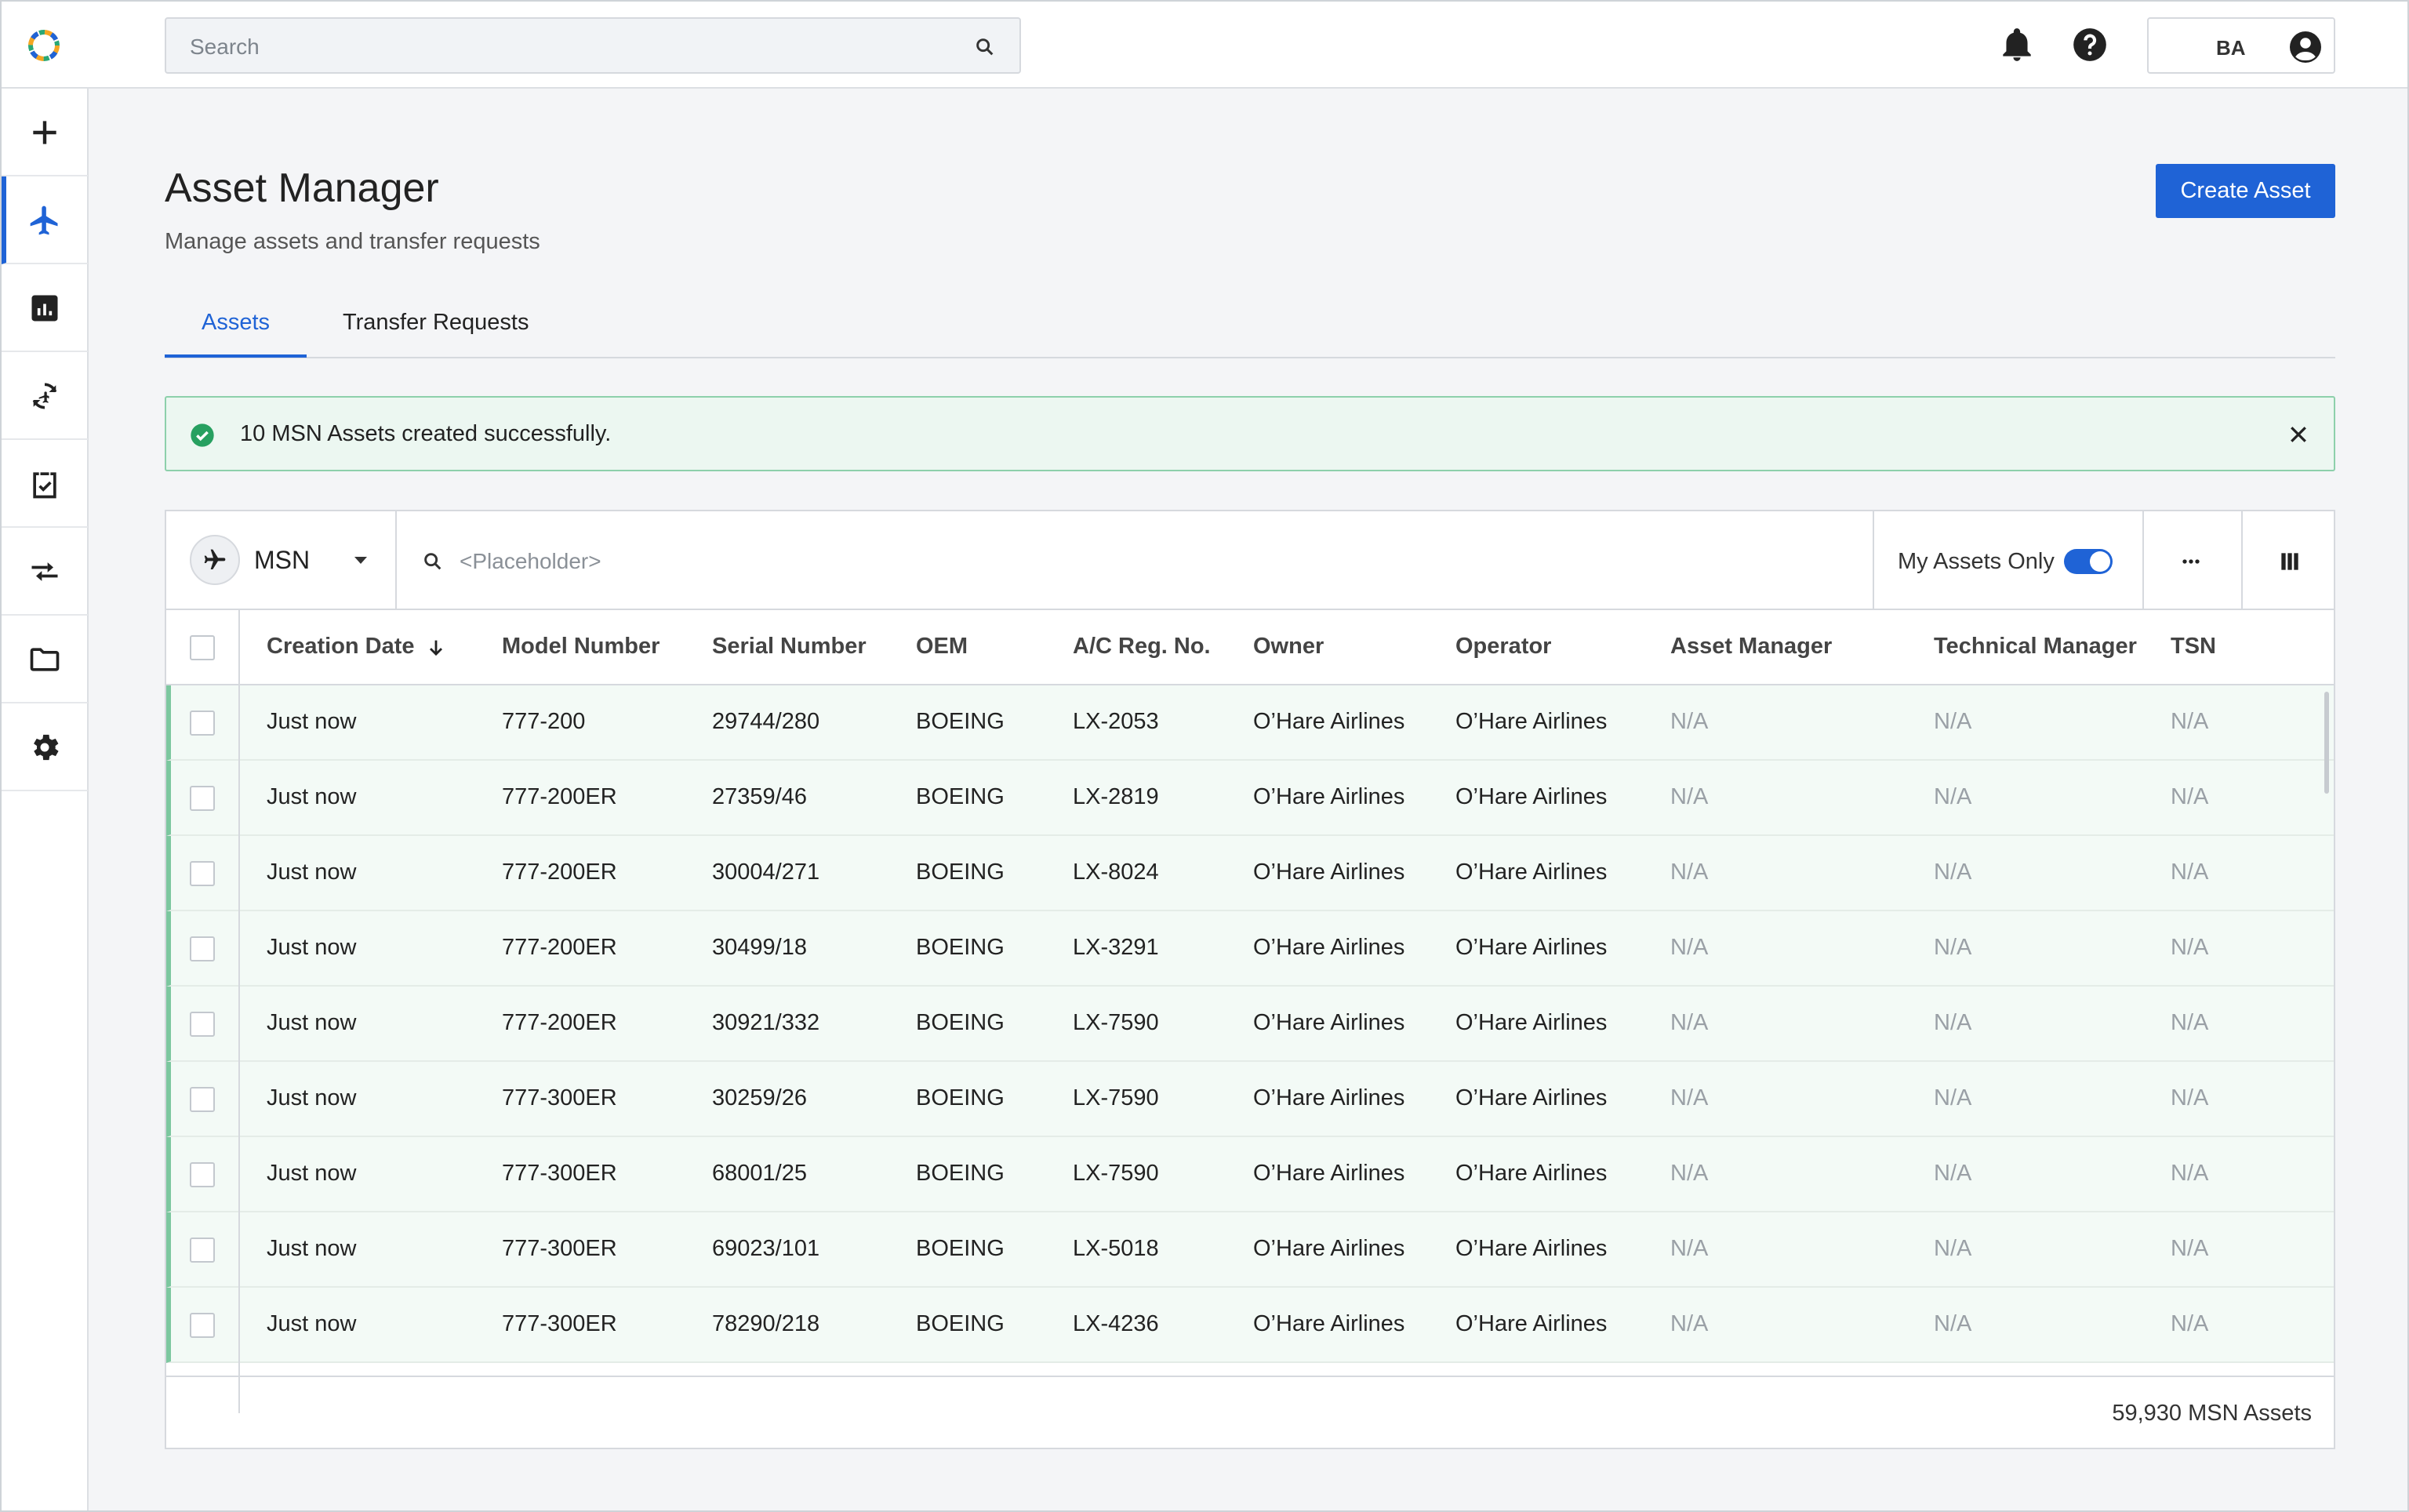  What do you see at coordinates (236, 334) in the screenshot?
I see `tab-assets: Assets` at bounding box center [236, 334].